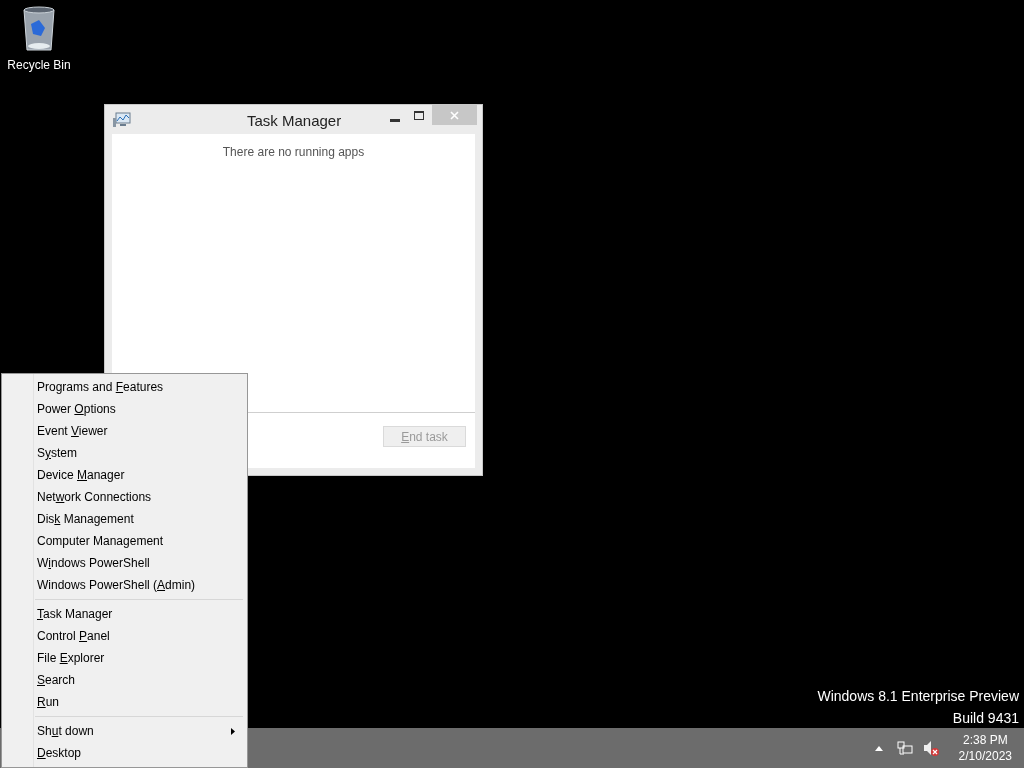 Image resolution: width=1024 pixels, height=768 pixels. I want to click on menu-item: Network Connections, so click(124, 497).